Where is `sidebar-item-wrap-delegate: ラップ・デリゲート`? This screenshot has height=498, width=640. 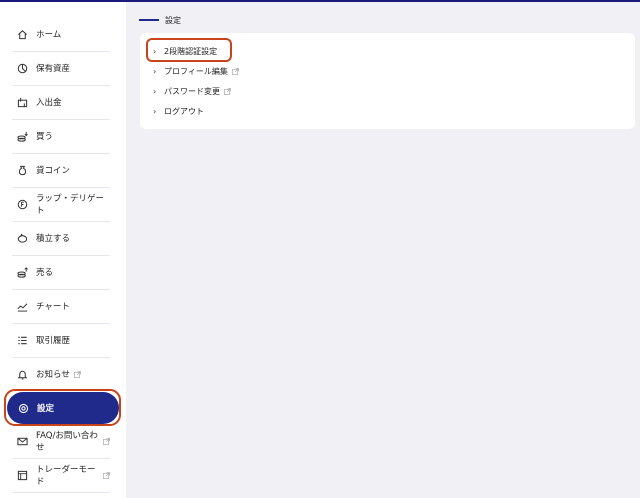
sidebar-item-wrap-delegate: ラップ・デリゲート is located at coordinates (61, 204).